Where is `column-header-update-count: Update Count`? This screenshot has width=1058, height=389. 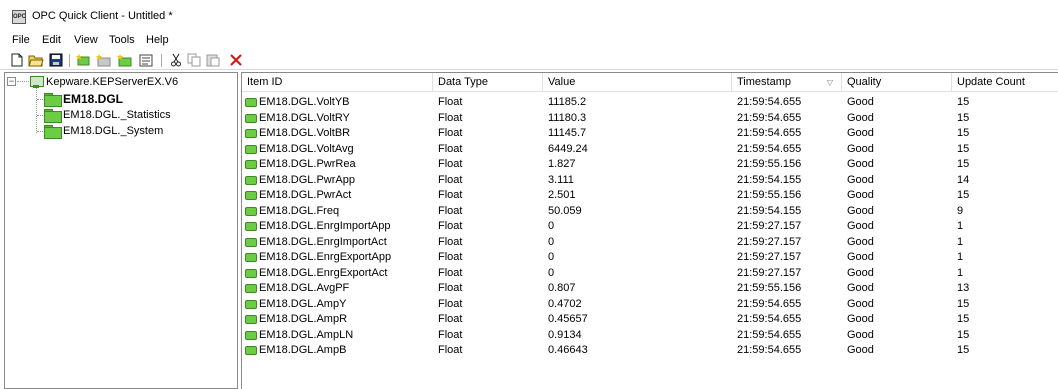 column-header-update-count: Update Count is located at coordinates (1005, 82).